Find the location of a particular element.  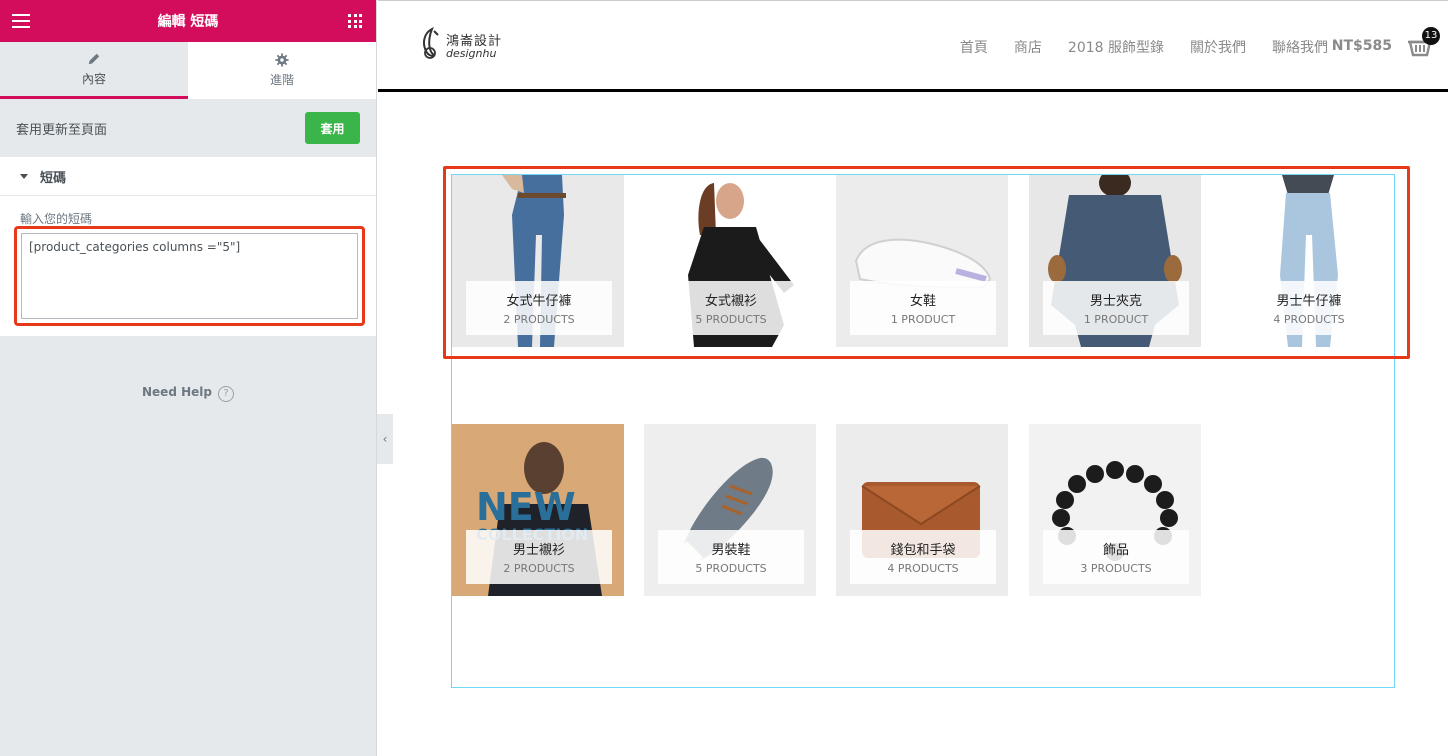

main-nav: 首頁 商店 2018 服飾型錄 關於我們 聯絡我們 is located at coordinates (1131, 47).